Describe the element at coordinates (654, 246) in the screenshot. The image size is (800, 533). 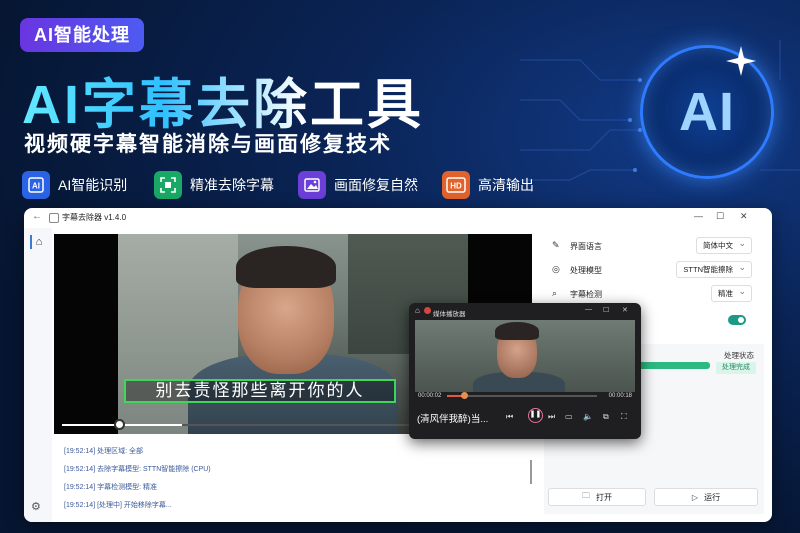
I see `setting-language: ✎ 界面语言 简体中文` at that location.